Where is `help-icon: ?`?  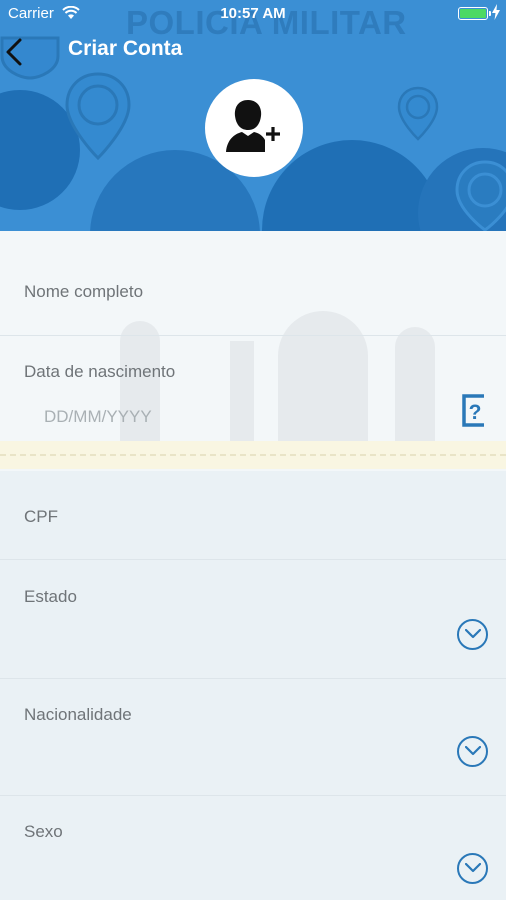 help-icon: ? is located at coordinates (474, 411).